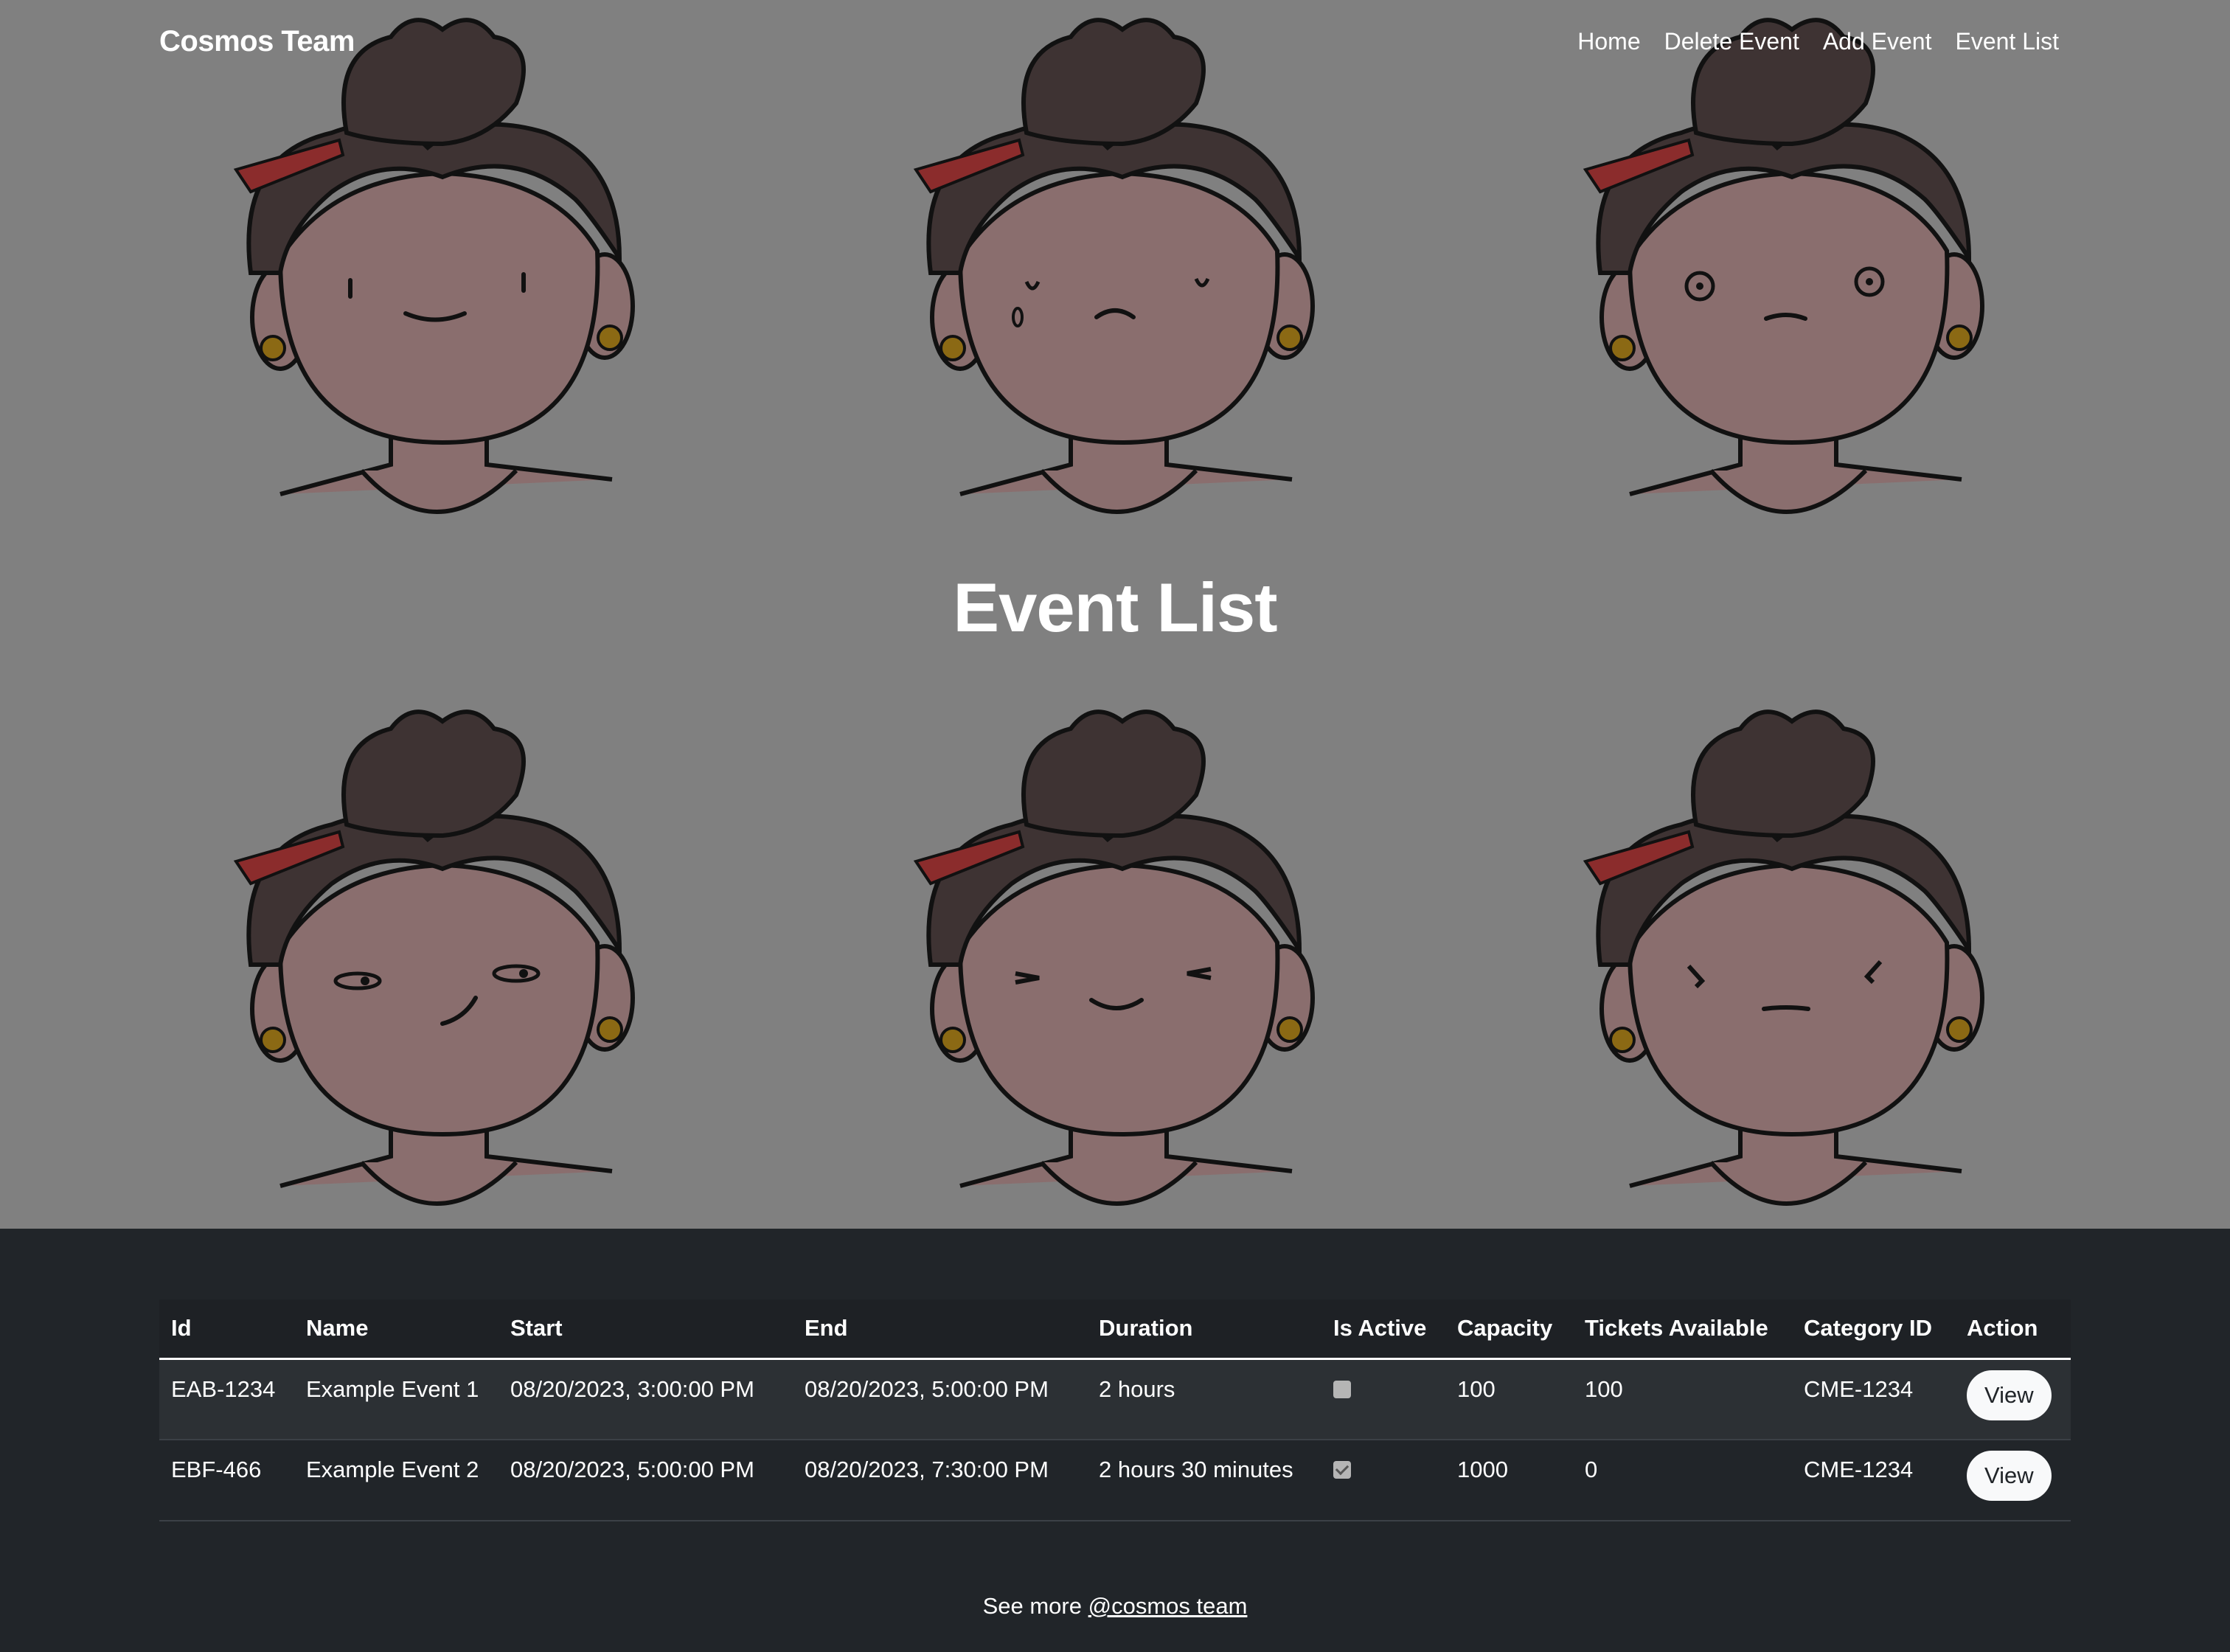 This screenshot has width=2230, height=1652. I want to click on cell-tickets-available: 100, so click(1682, 1399).